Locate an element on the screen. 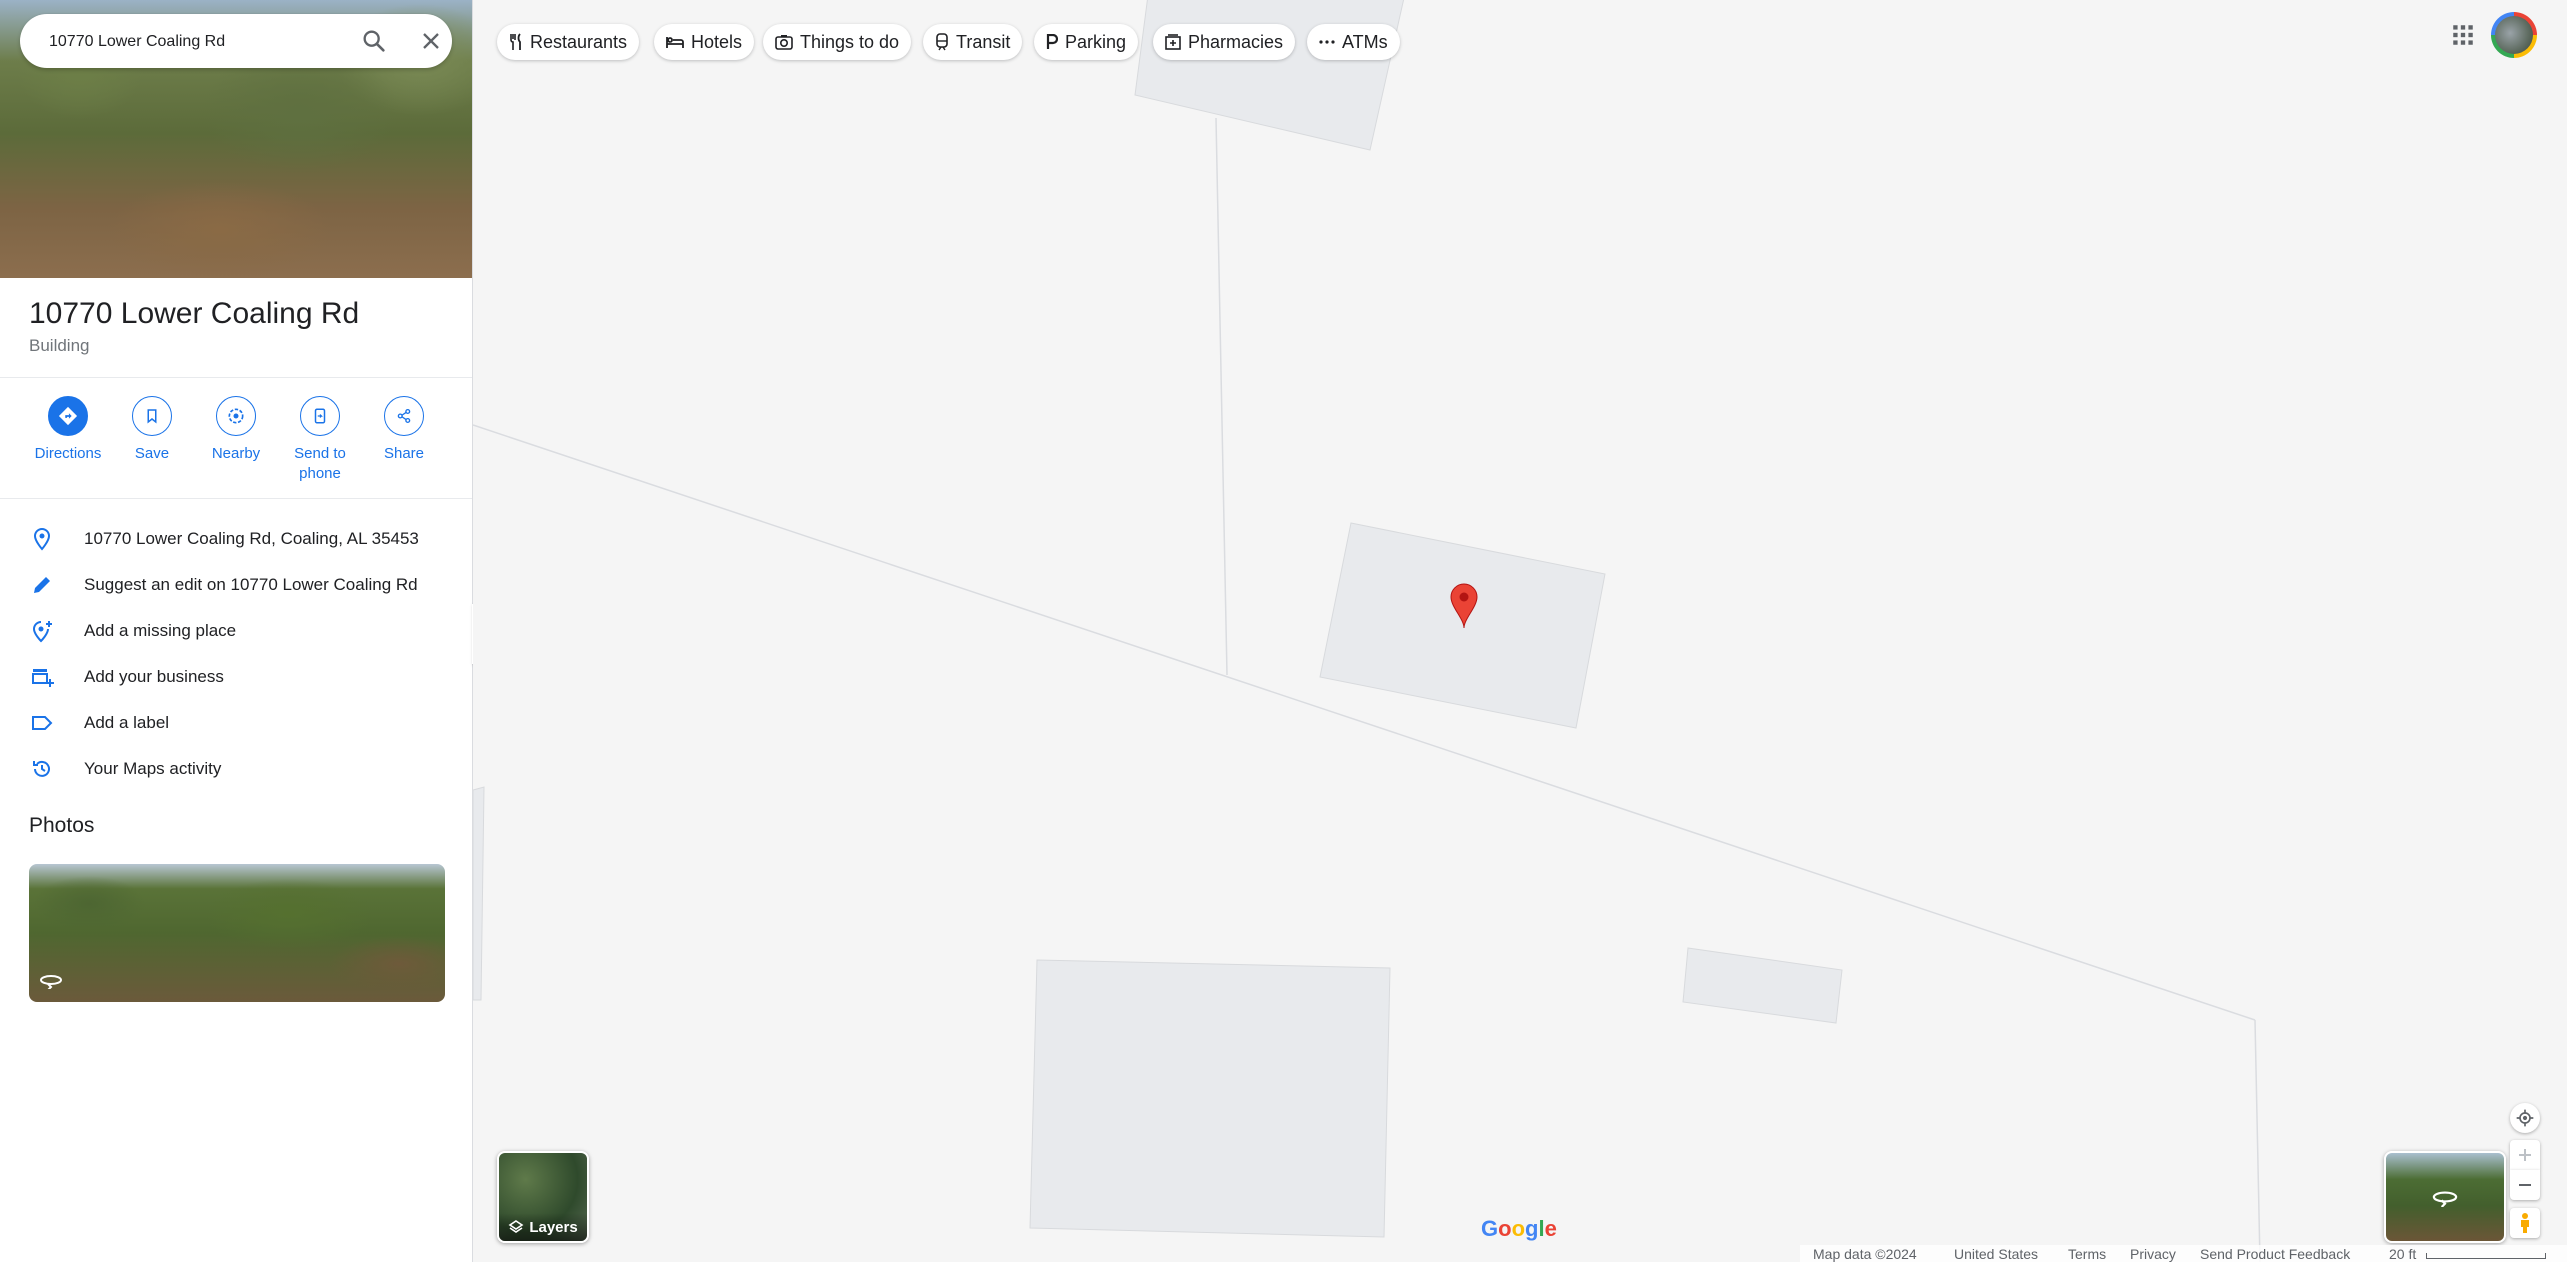 The height and width of the screenshot is (1262, 2567). scale-label: 20 ft is located at coordinates (2402, 1254).